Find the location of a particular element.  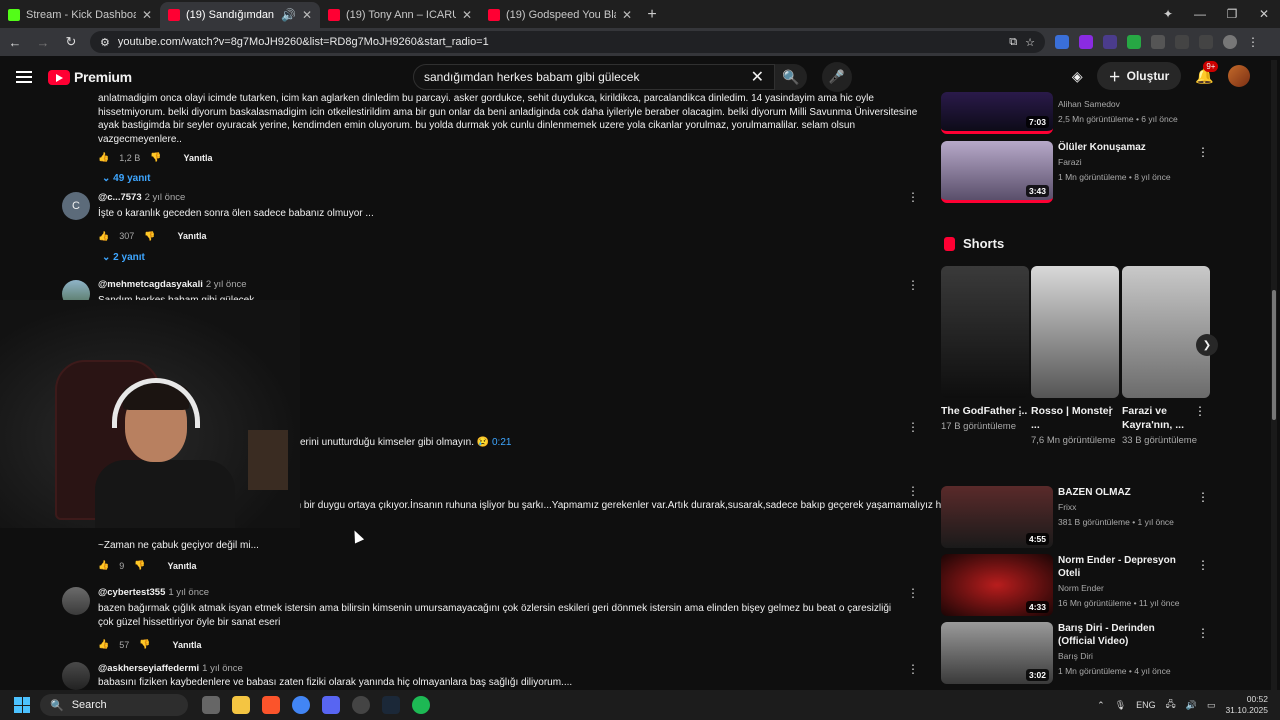

timestamp-link: 0:21 is located at coordinates (501, 442).